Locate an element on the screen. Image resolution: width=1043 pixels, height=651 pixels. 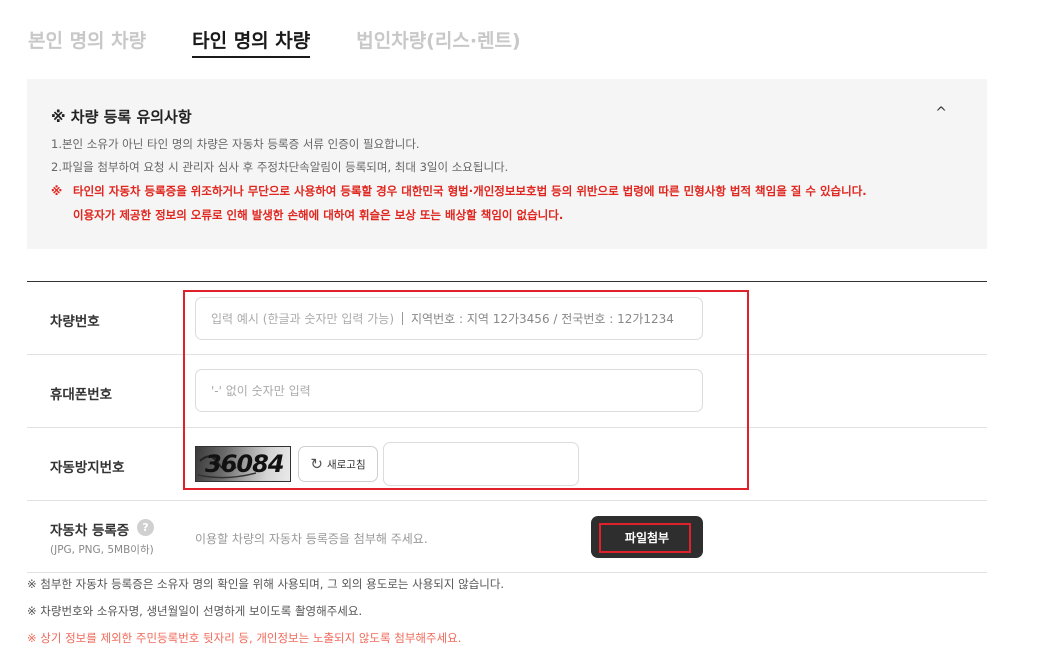
refresh-icon: ↻ is located at coordinates (316, 464).